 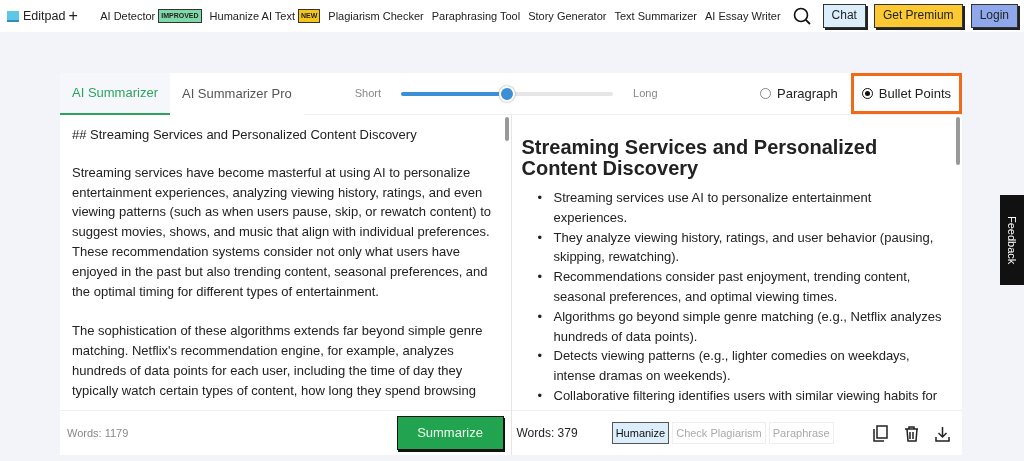 I want to click on nav-link: AI Detector, so click(x=128, y=16).